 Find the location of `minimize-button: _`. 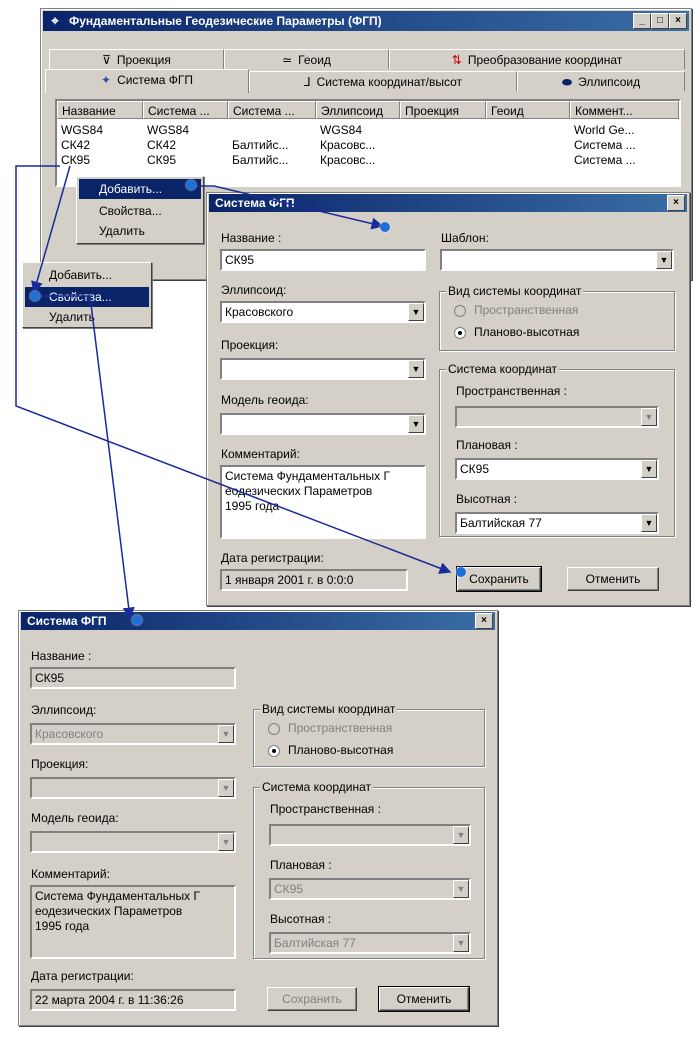

minimize-button: _ is located at coordinates (642, 21).